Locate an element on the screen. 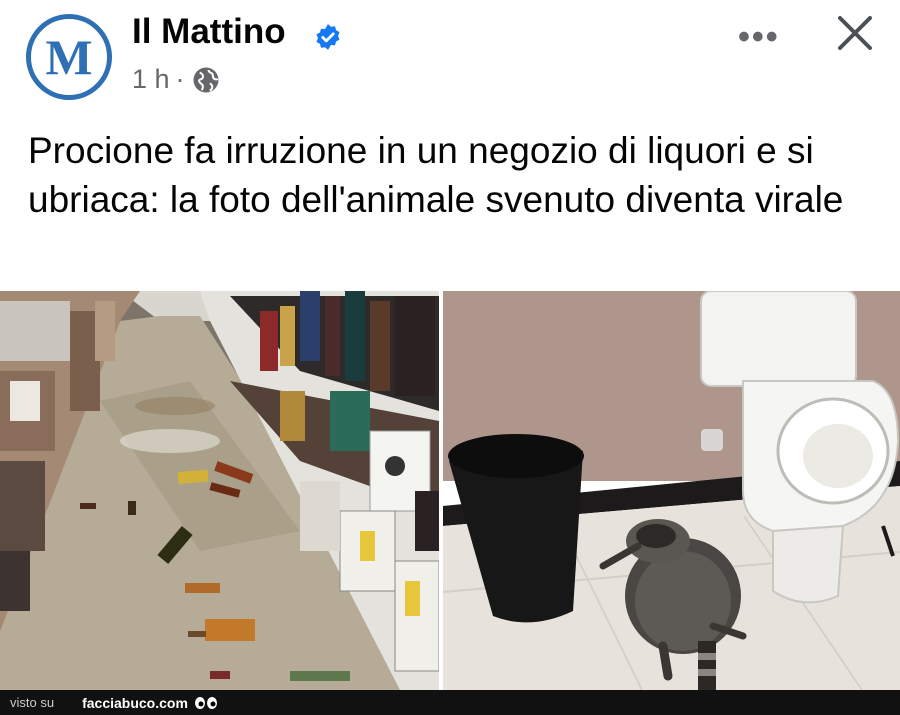 The width and height of the screenshot is (900, 715). post-meta: 1 h · is located at coordinates (176, 79).